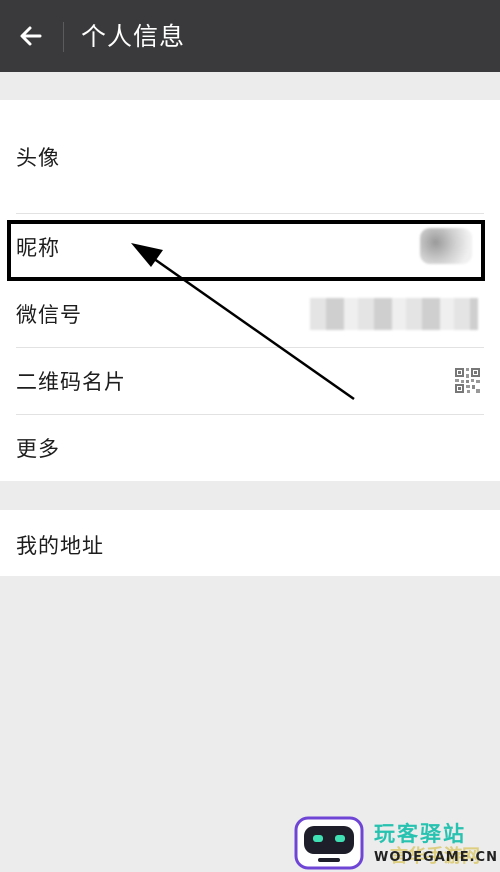 The height and width of the screenshot is (872, 500). Describe the element at coordinates (436, 857) in the screenshot. I see `watermark-domain: WODEGAME.CN` at that location.